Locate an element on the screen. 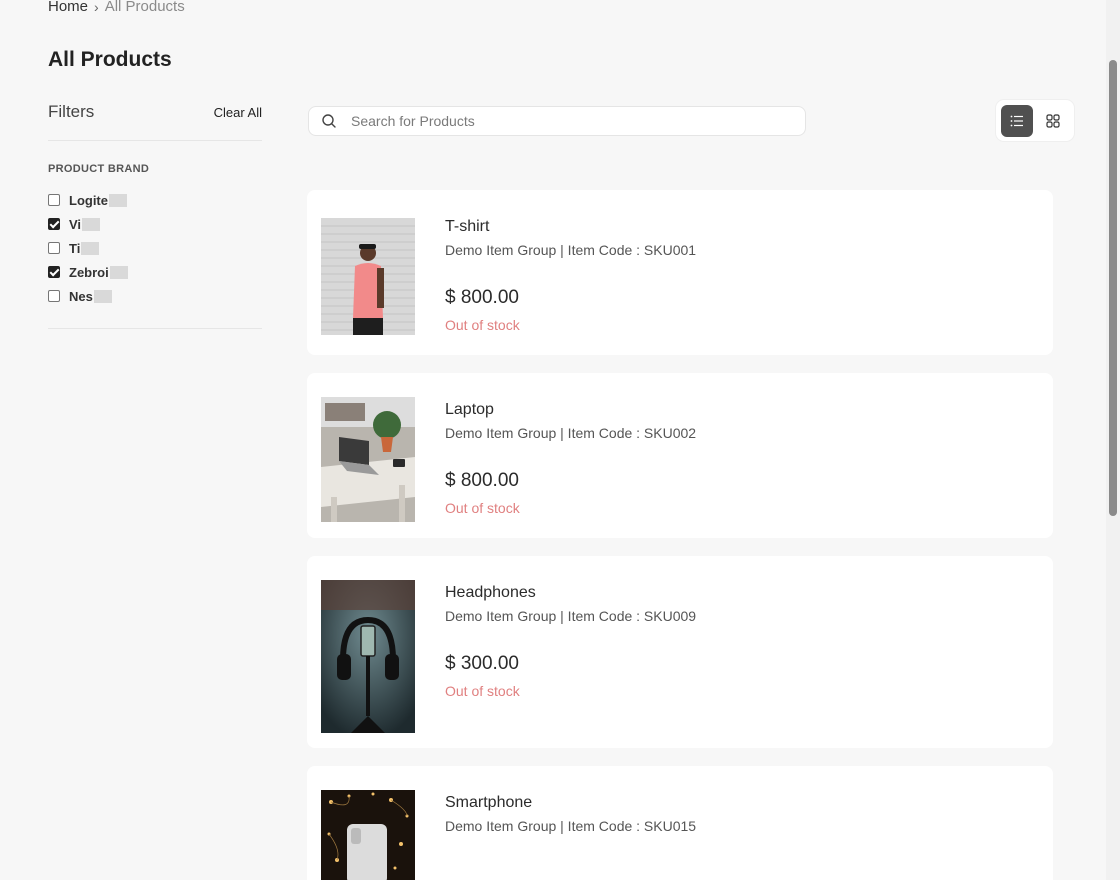 The width and height of the screenshot is (1120, 880). product-name: Headphones is located at coordinates (570, 593).